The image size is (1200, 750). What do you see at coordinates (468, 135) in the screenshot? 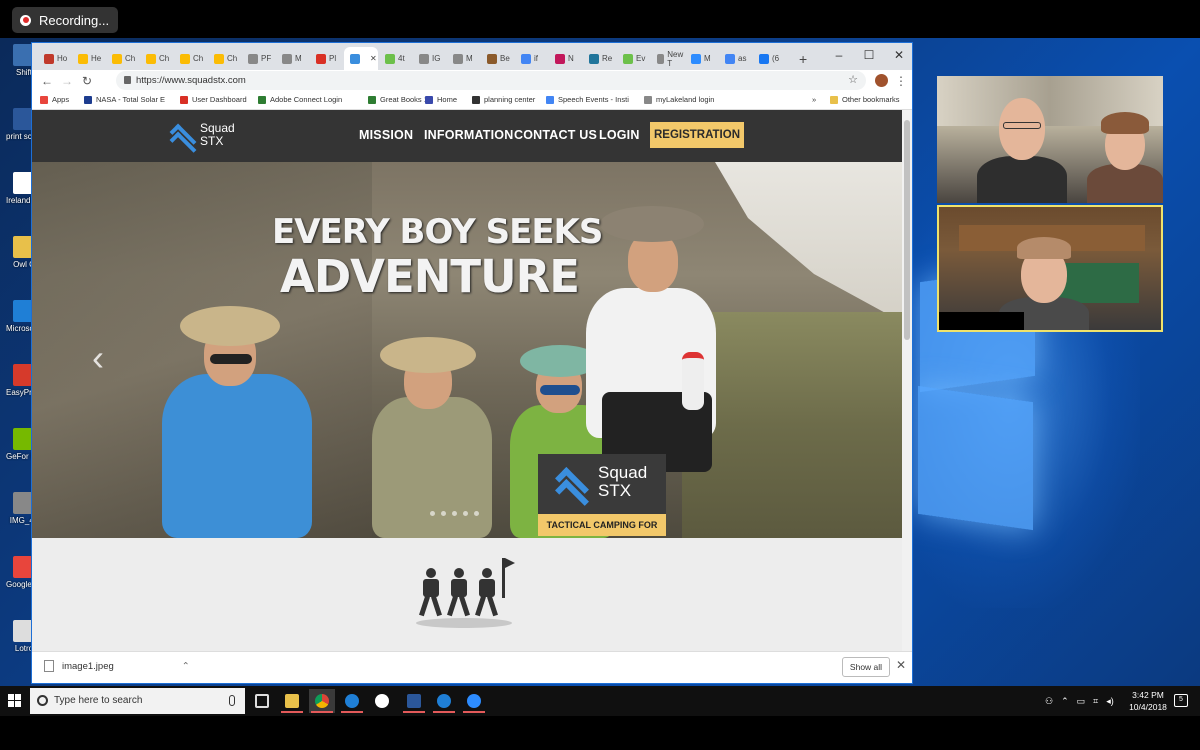
I see `nav-information: INFORMATION` at bounding box center [468, 135].